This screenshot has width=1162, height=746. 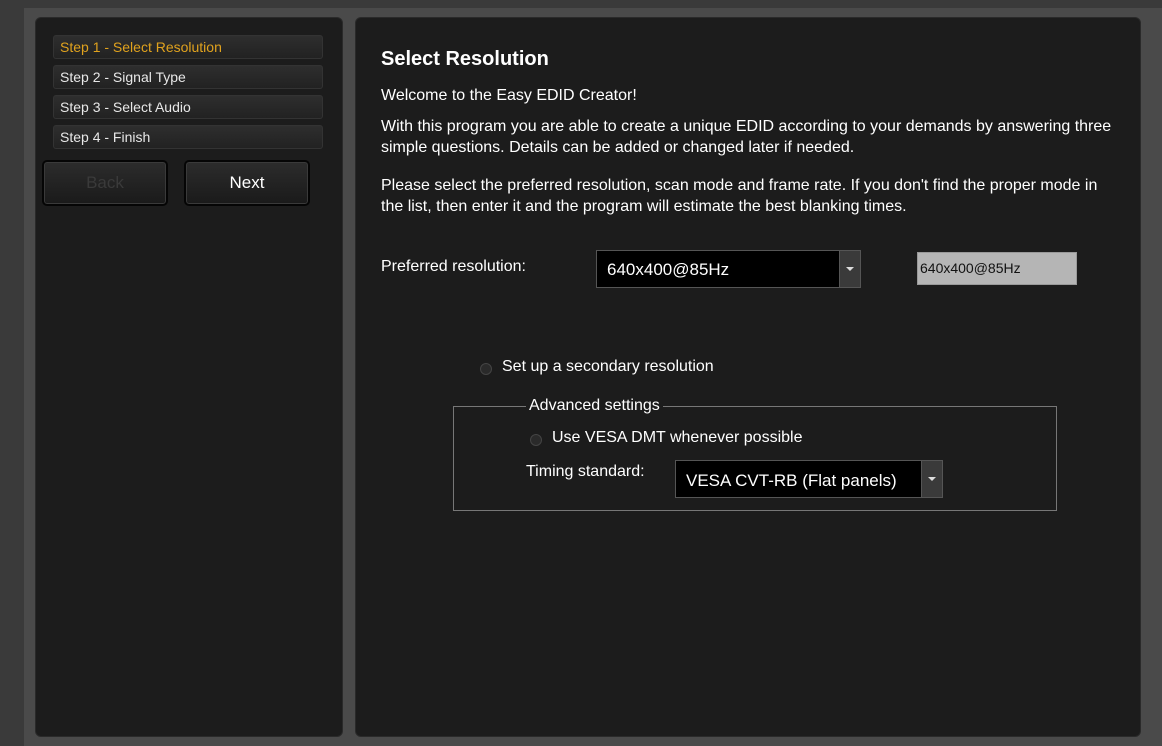 What do you see at coordinates (188, 77) in the screenshot?
I see `step-signal-type: Step 2 - Signal Type` at bounding box center [188, 77].